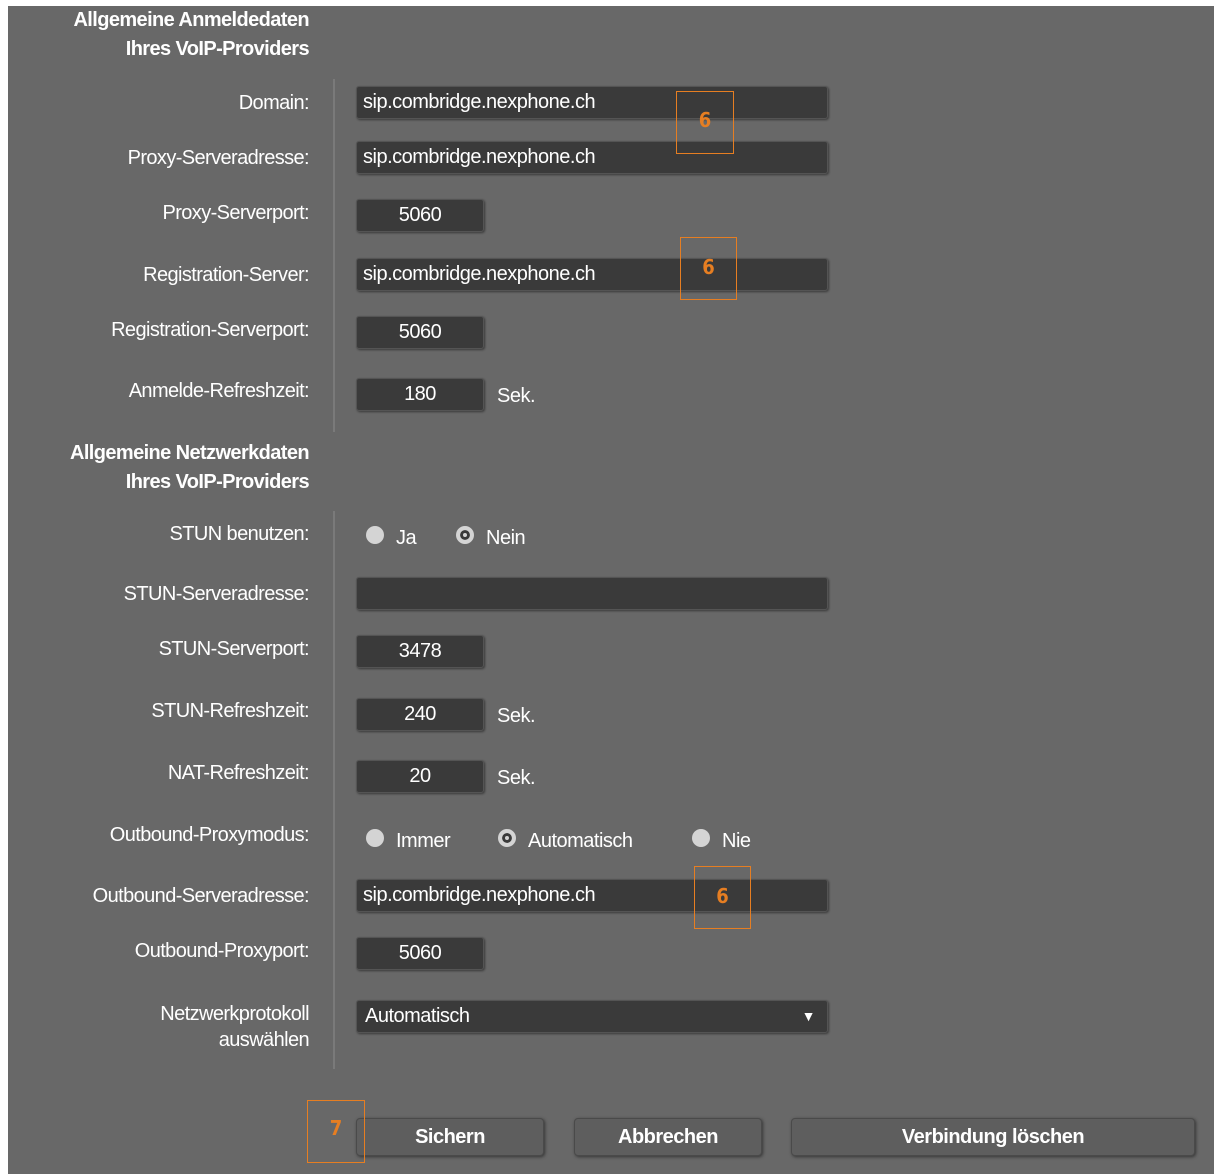 The image size is (1214, 1174). Describe the element at coordinates (216, 594) in the screenshot. I see `stun-server-label: STUN-Serveradresse:` at that location.